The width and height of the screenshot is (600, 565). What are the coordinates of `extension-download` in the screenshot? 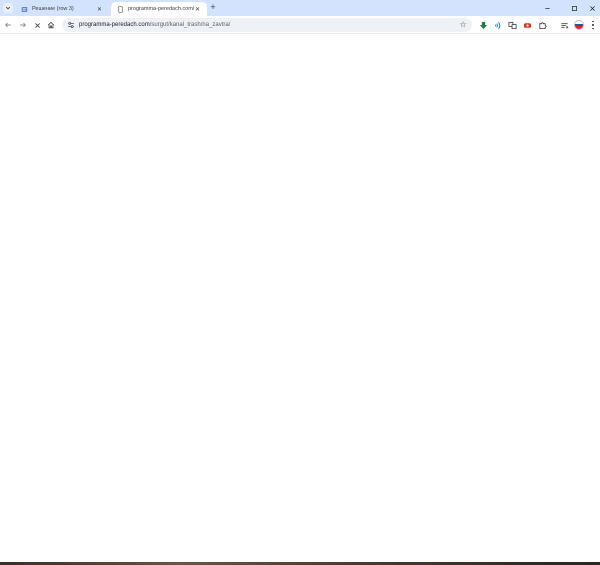 It's located at (483, 25).